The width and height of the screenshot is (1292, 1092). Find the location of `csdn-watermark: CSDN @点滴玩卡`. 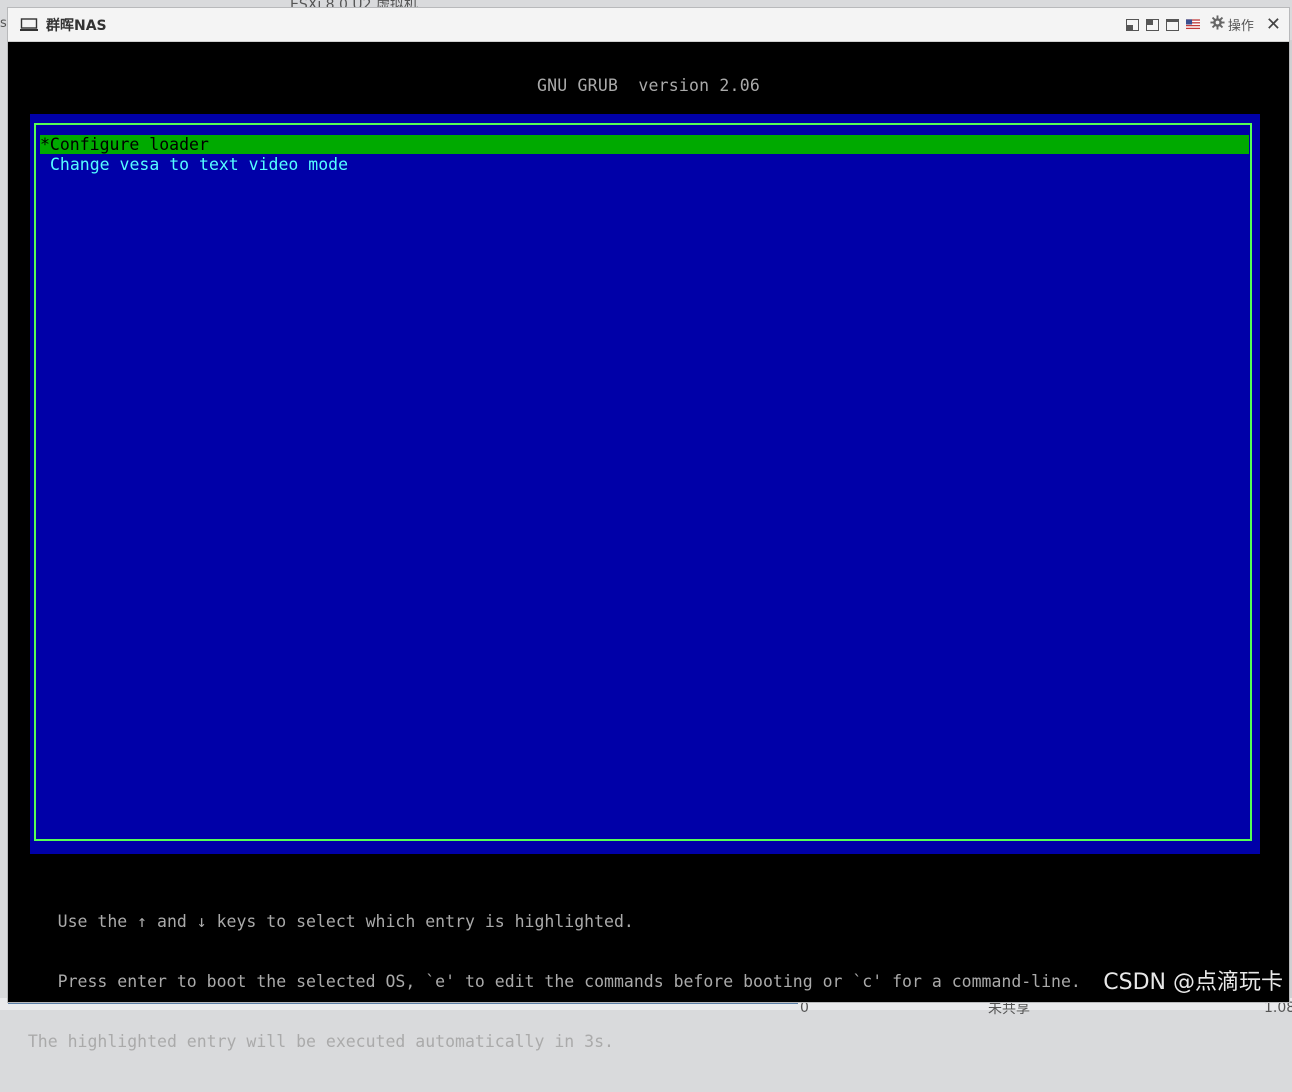

csdn-watermark: CSDN @点滴玩卡 is located at coordinates (1193, 980).